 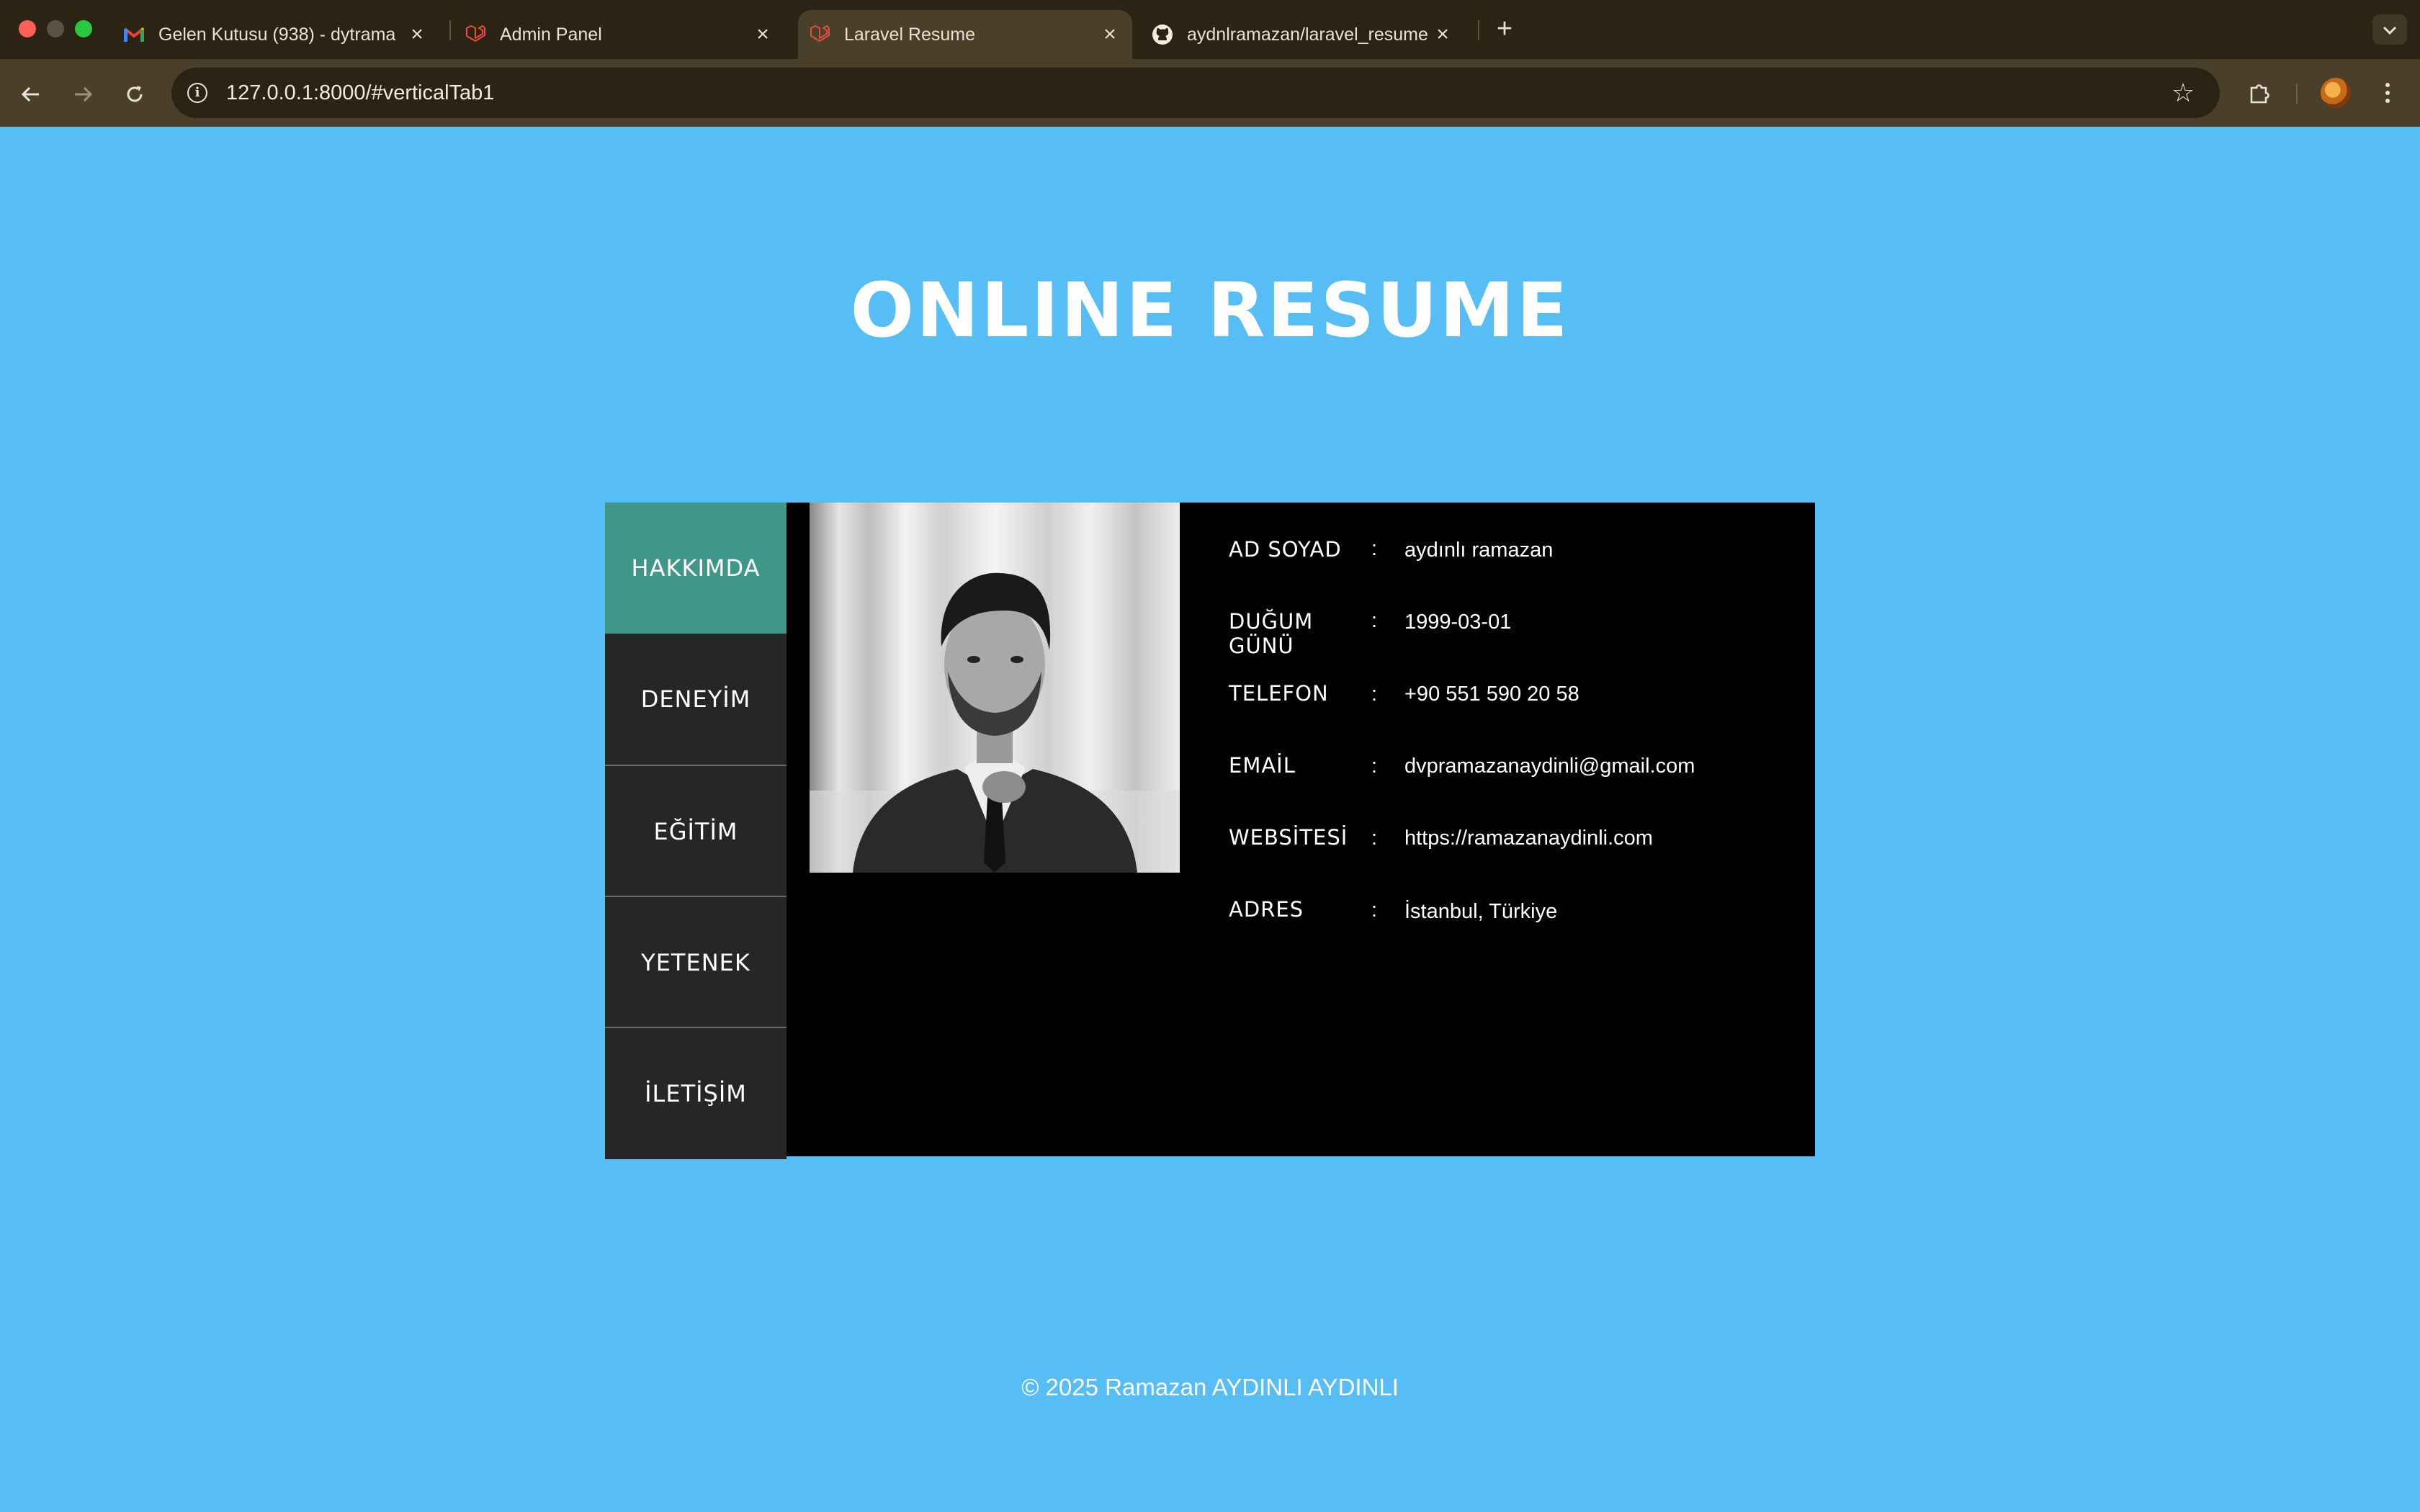 I want to click on tab-egitim: EĞİTİM, so click(x=695, y=831).